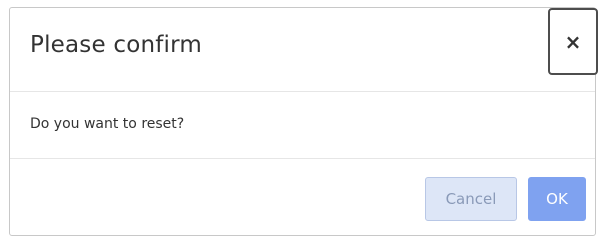 The height and width of the screenshot is (241, 598). Describe the element at coordinates (116, 45) in the screenshot. I see `dialog-title: Please confirm` at that location.